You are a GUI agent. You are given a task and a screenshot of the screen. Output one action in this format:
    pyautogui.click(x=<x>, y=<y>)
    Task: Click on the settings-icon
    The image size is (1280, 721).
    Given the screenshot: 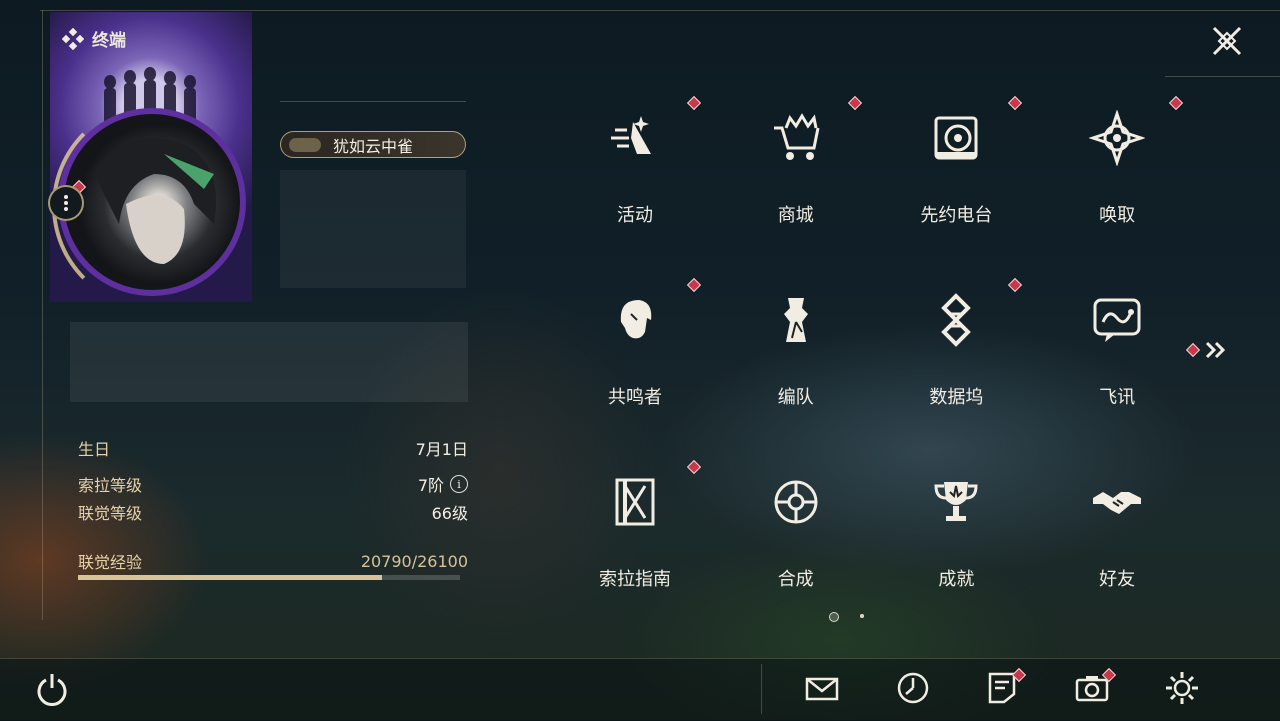 What is the action you would take?
    pyautogui.click(x=1182, y=688)
    